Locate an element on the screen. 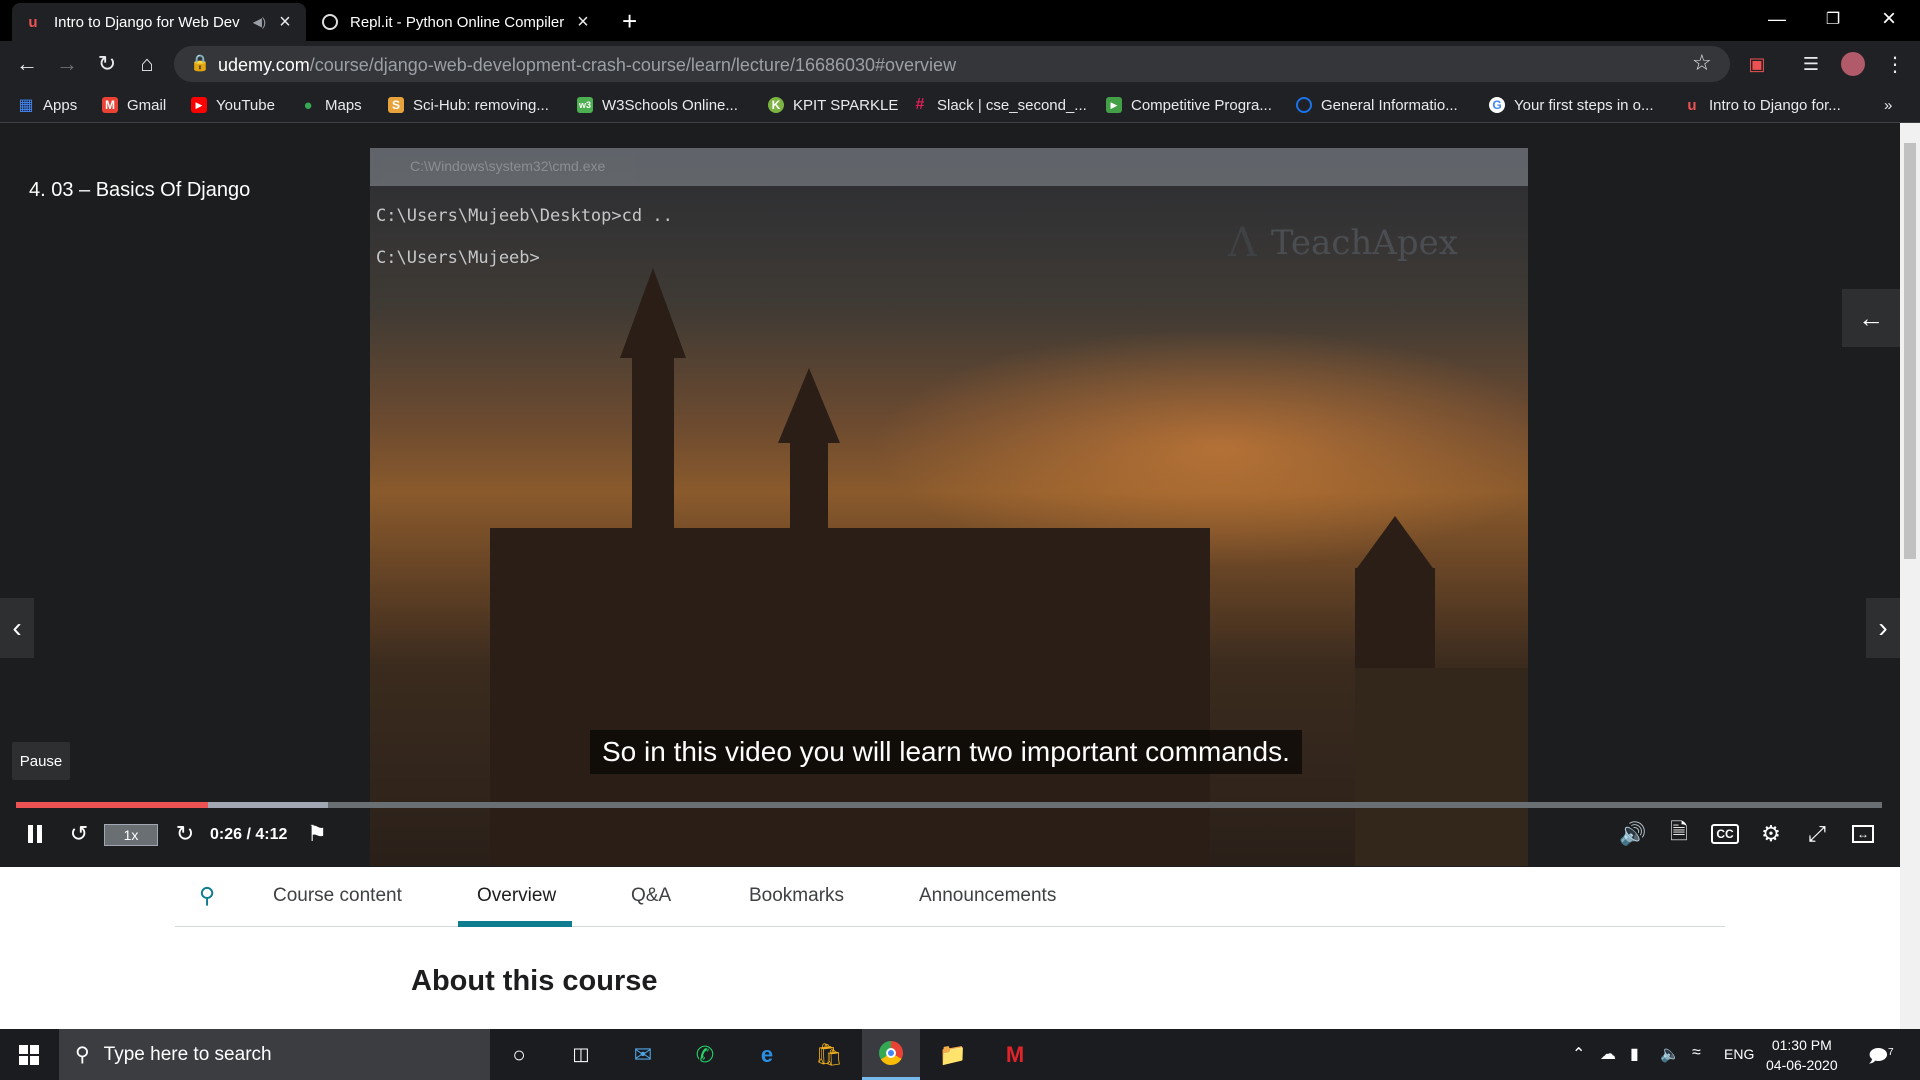 The width and height of the screenshot is (1920, 1080). gear-icon: ⚙ is located at coordinates (1771, 833).